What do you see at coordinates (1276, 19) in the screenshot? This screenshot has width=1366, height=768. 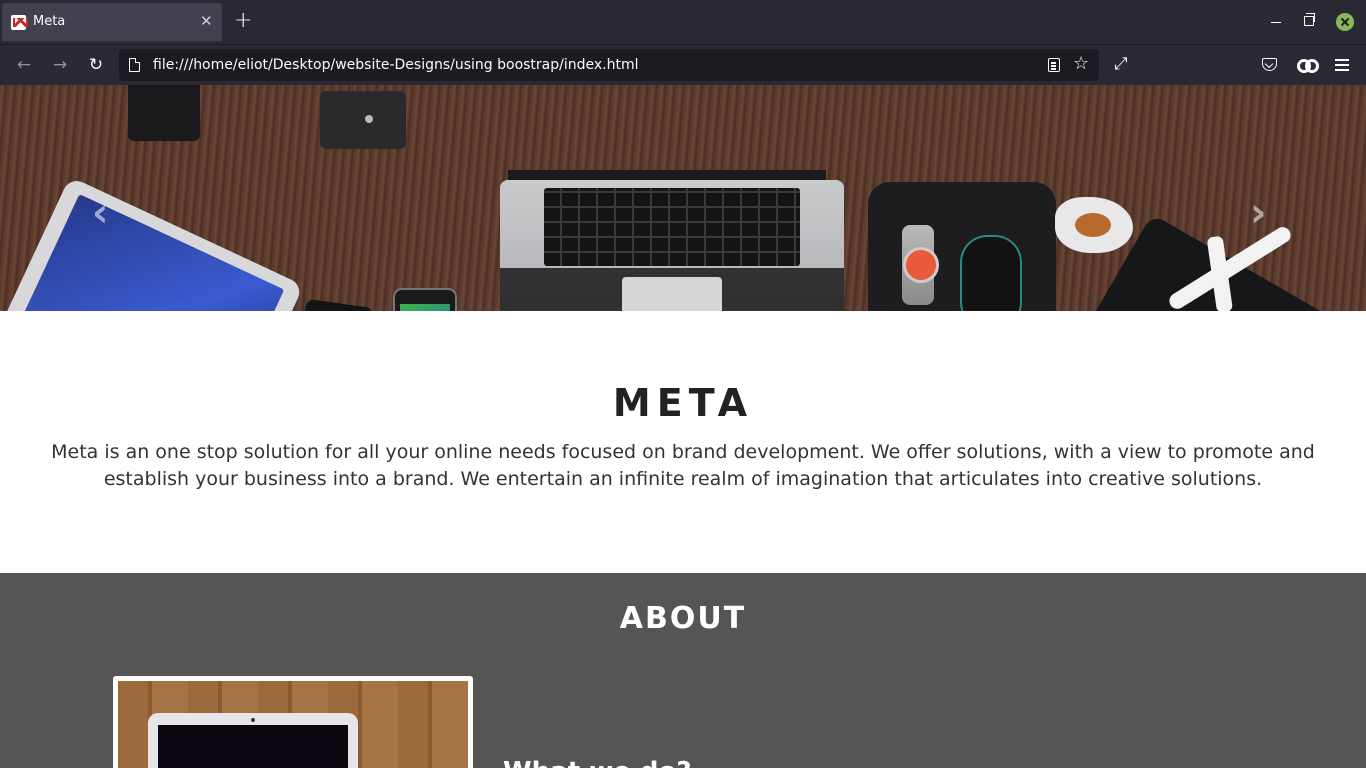 I see `minimize-icon` at bounding box center [1276, 19].